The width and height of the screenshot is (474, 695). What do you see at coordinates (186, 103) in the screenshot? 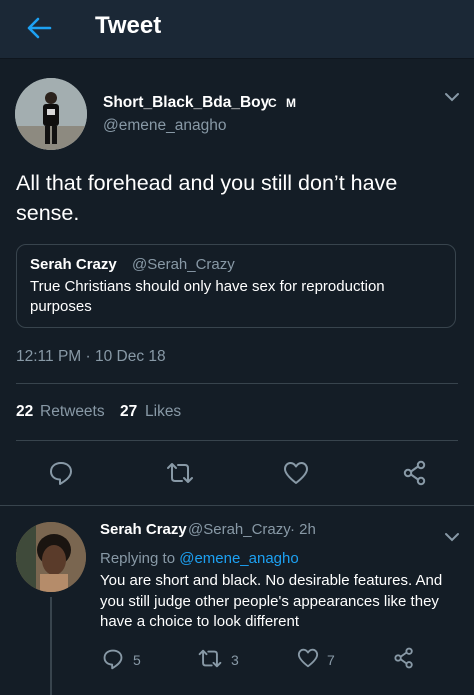
I see `author-name: Short_Black_Bda_Boy` at bounding box center [186, 103].